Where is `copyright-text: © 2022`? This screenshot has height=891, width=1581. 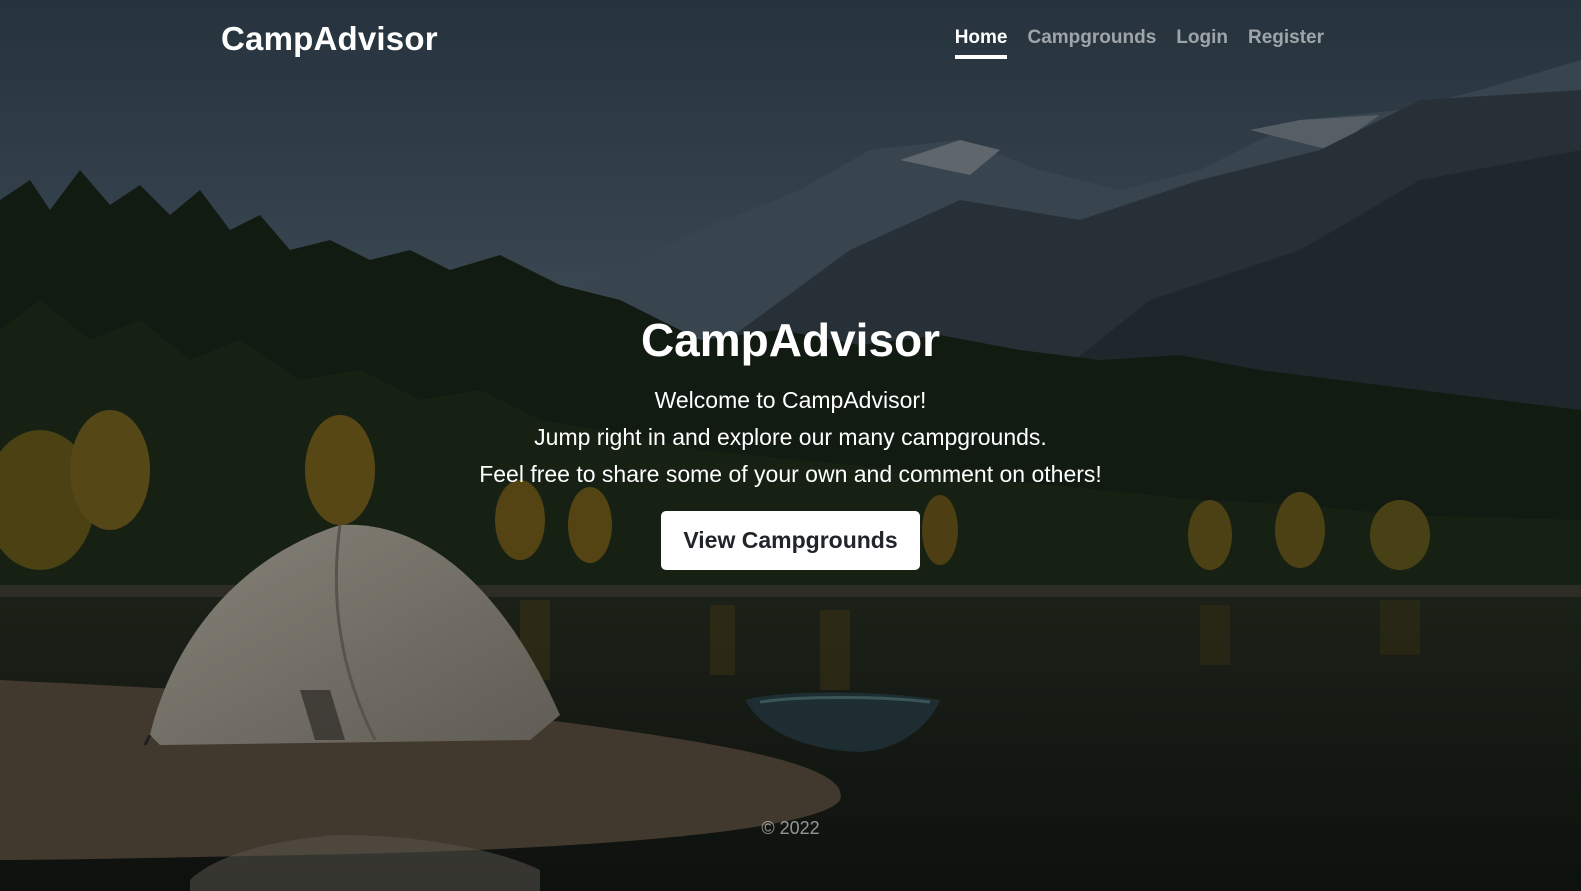
copyright-text: © 2022 is located at coordinates (790, 828).